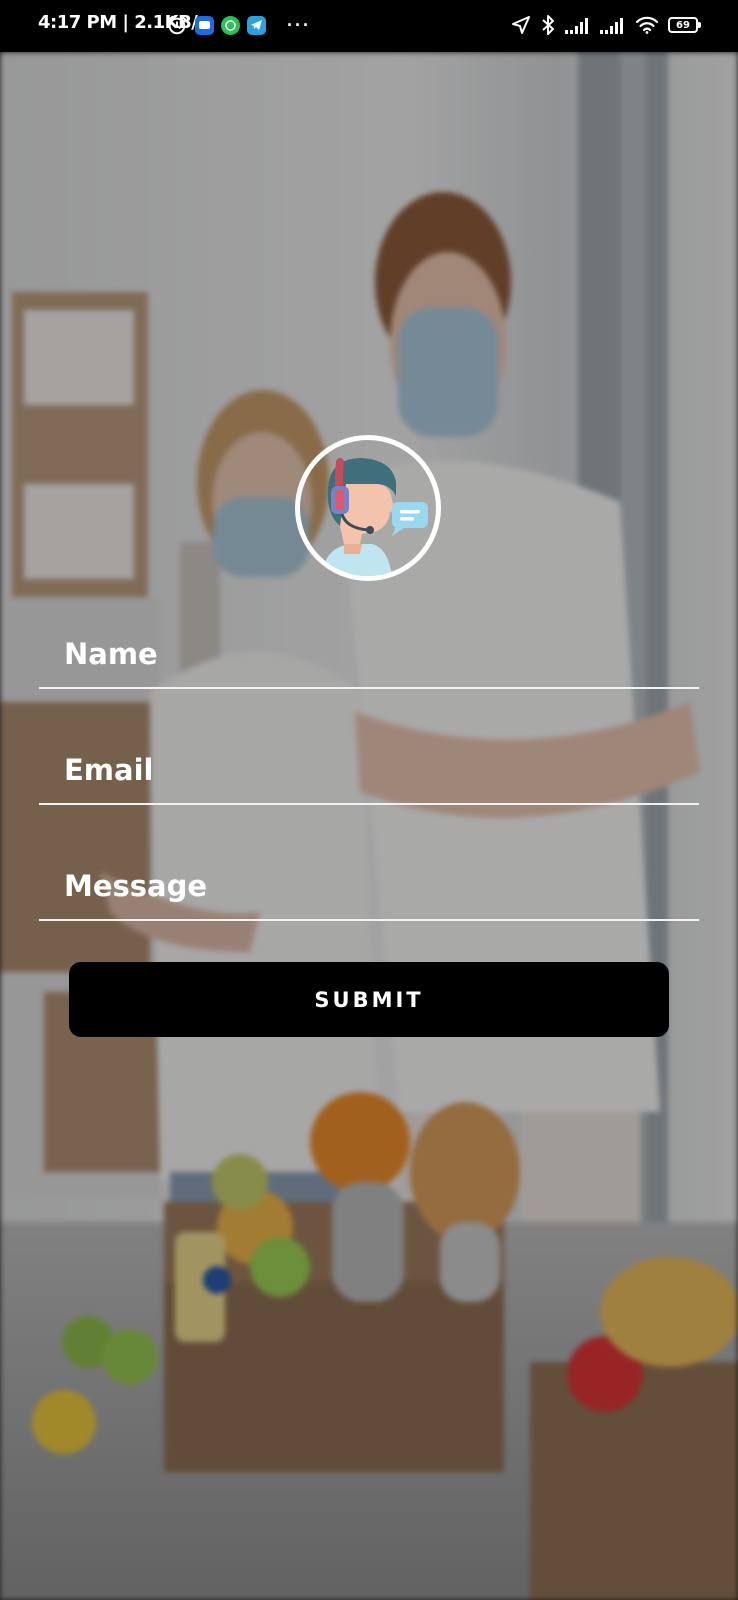  What do you see at coordinates (256, 25) in the screenshot?
I see `telegram-icon` at bounding box center [256, 25].